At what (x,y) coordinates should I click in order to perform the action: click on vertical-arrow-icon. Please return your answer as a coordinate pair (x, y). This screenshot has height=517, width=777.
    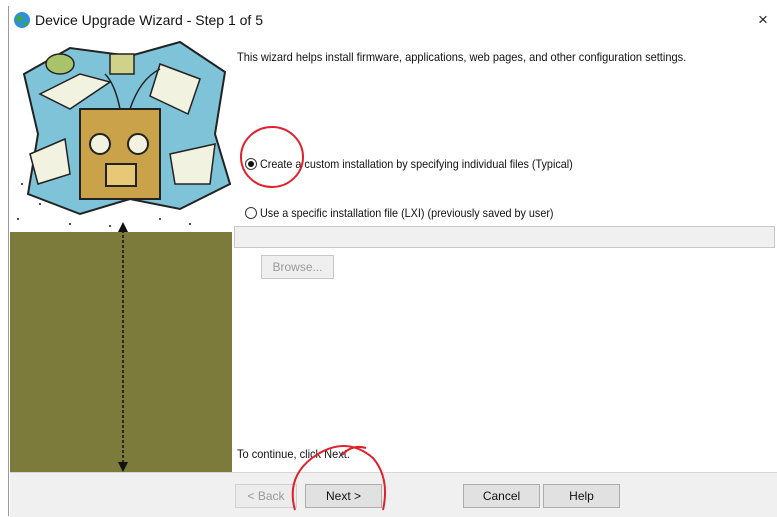
    Looking at the image, I should click on (123, 347).